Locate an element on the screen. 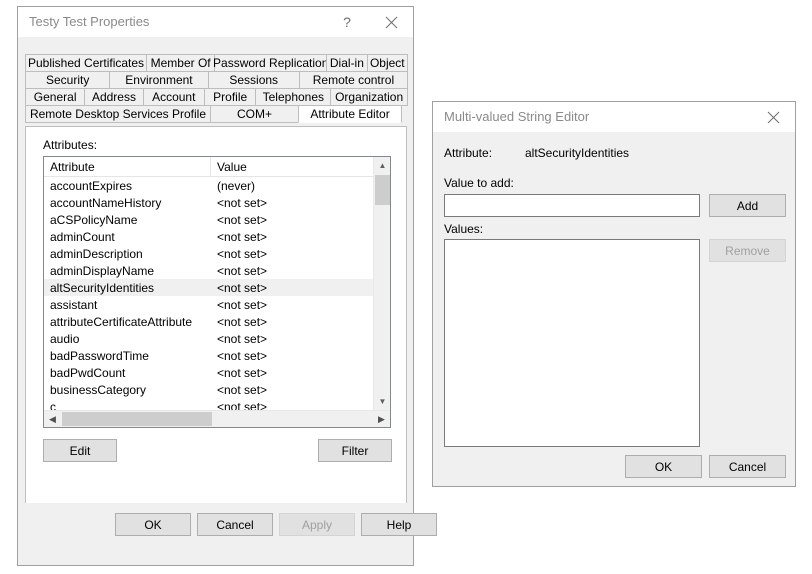  cell-attribute: altSecurityIdentities is located at coordinates (102, 287).